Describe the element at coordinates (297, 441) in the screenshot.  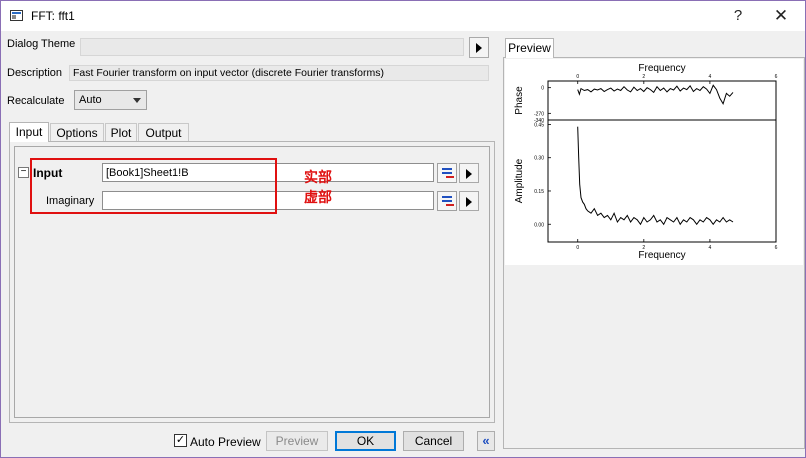
I see `preview-button: Preview` at that location.